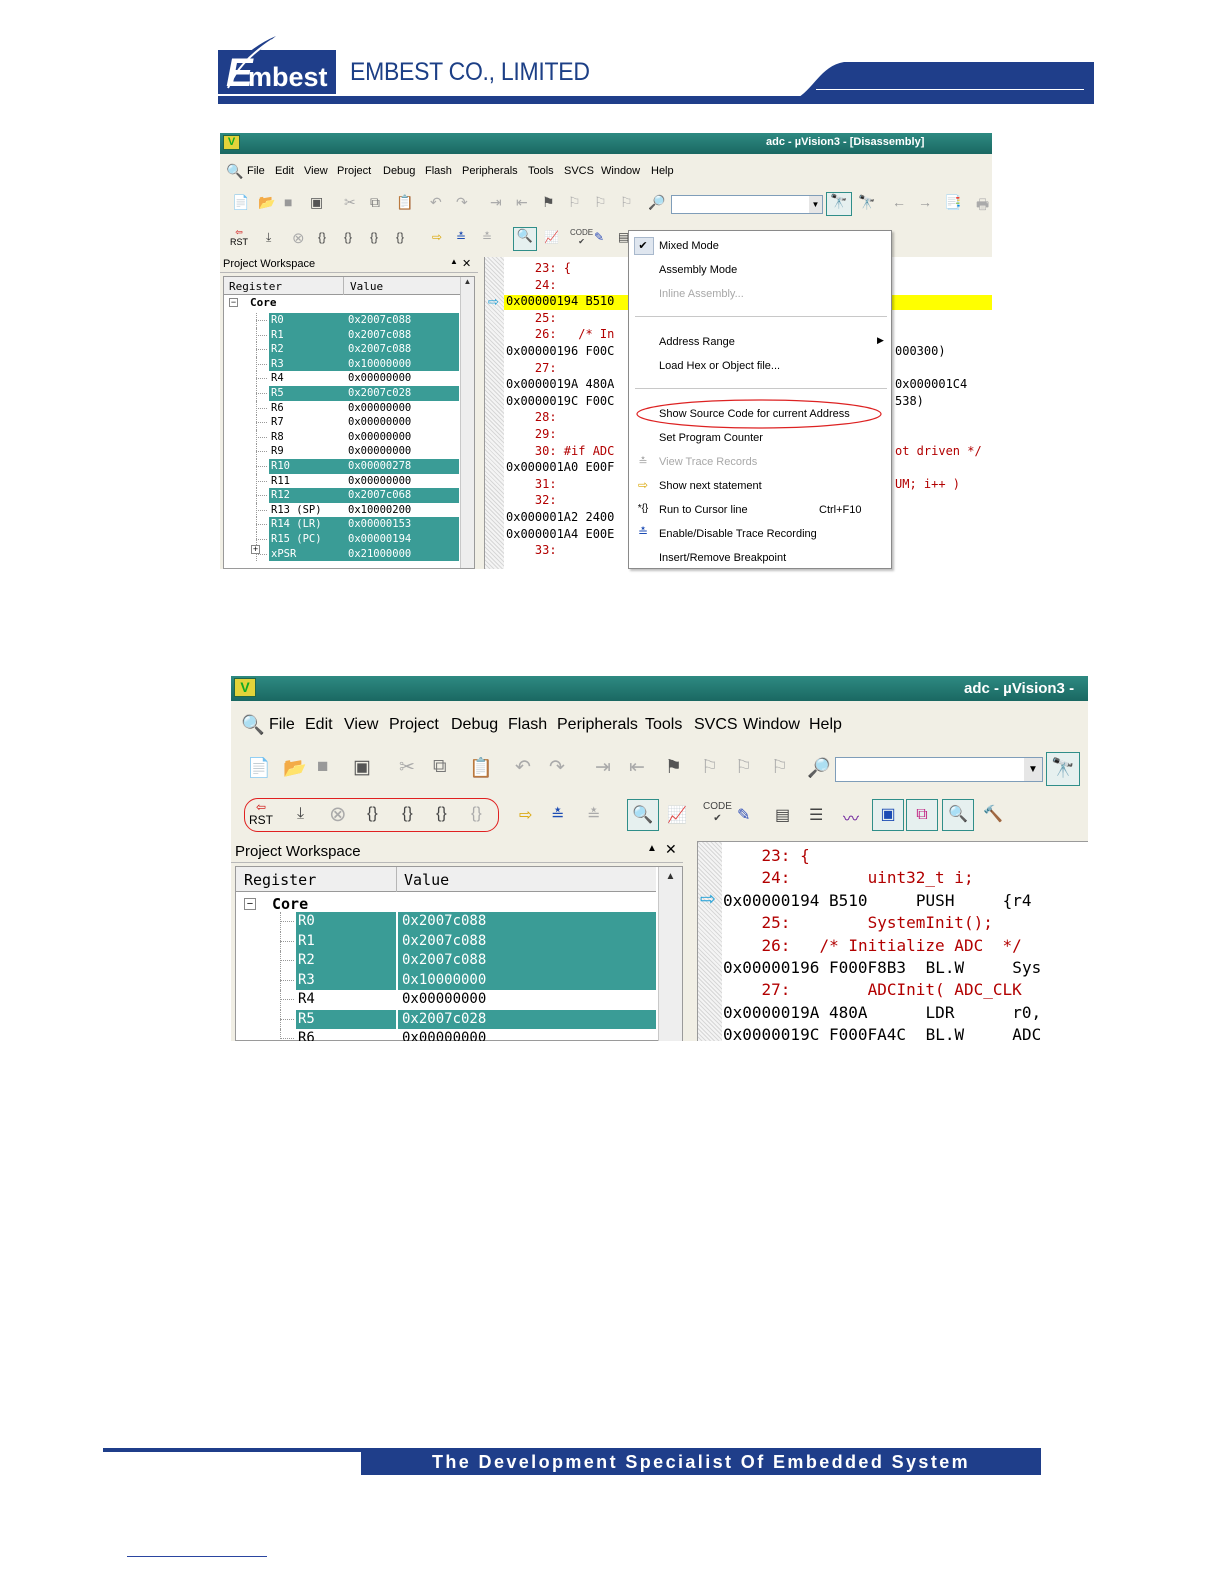 This screenshot has height=1585, width=1225. I want to click on watch-window-icon: 📈, so click(677, 815).